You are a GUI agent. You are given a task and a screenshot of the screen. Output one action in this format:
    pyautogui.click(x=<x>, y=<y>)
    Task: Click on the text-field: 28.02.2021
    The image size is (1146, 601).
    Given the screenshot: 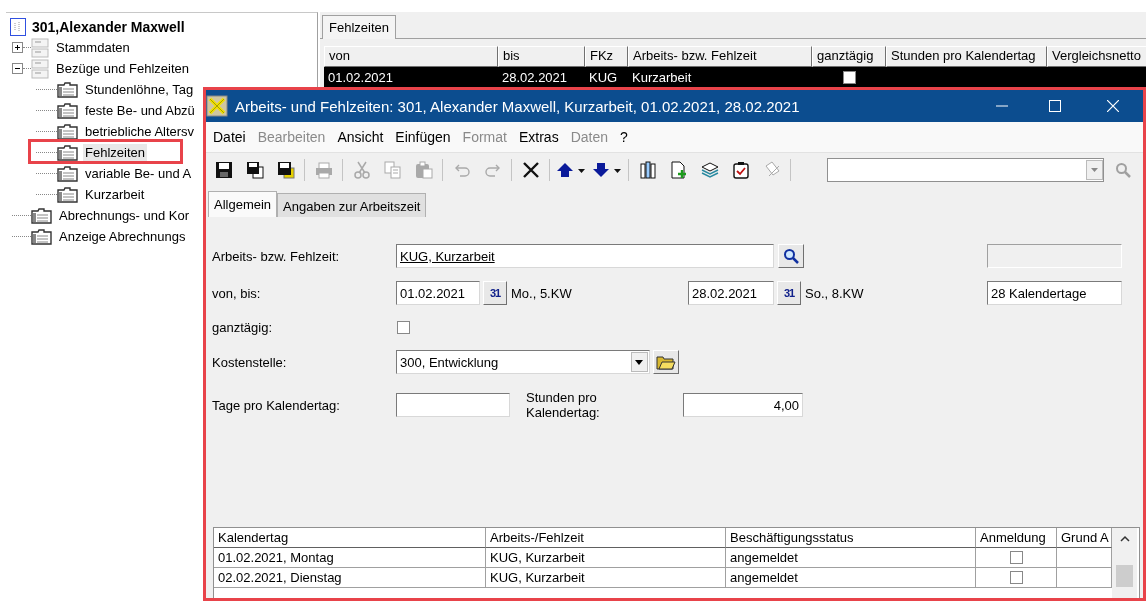 What is the action you would take?
    pyautogui.click(x=731, y=293)
    